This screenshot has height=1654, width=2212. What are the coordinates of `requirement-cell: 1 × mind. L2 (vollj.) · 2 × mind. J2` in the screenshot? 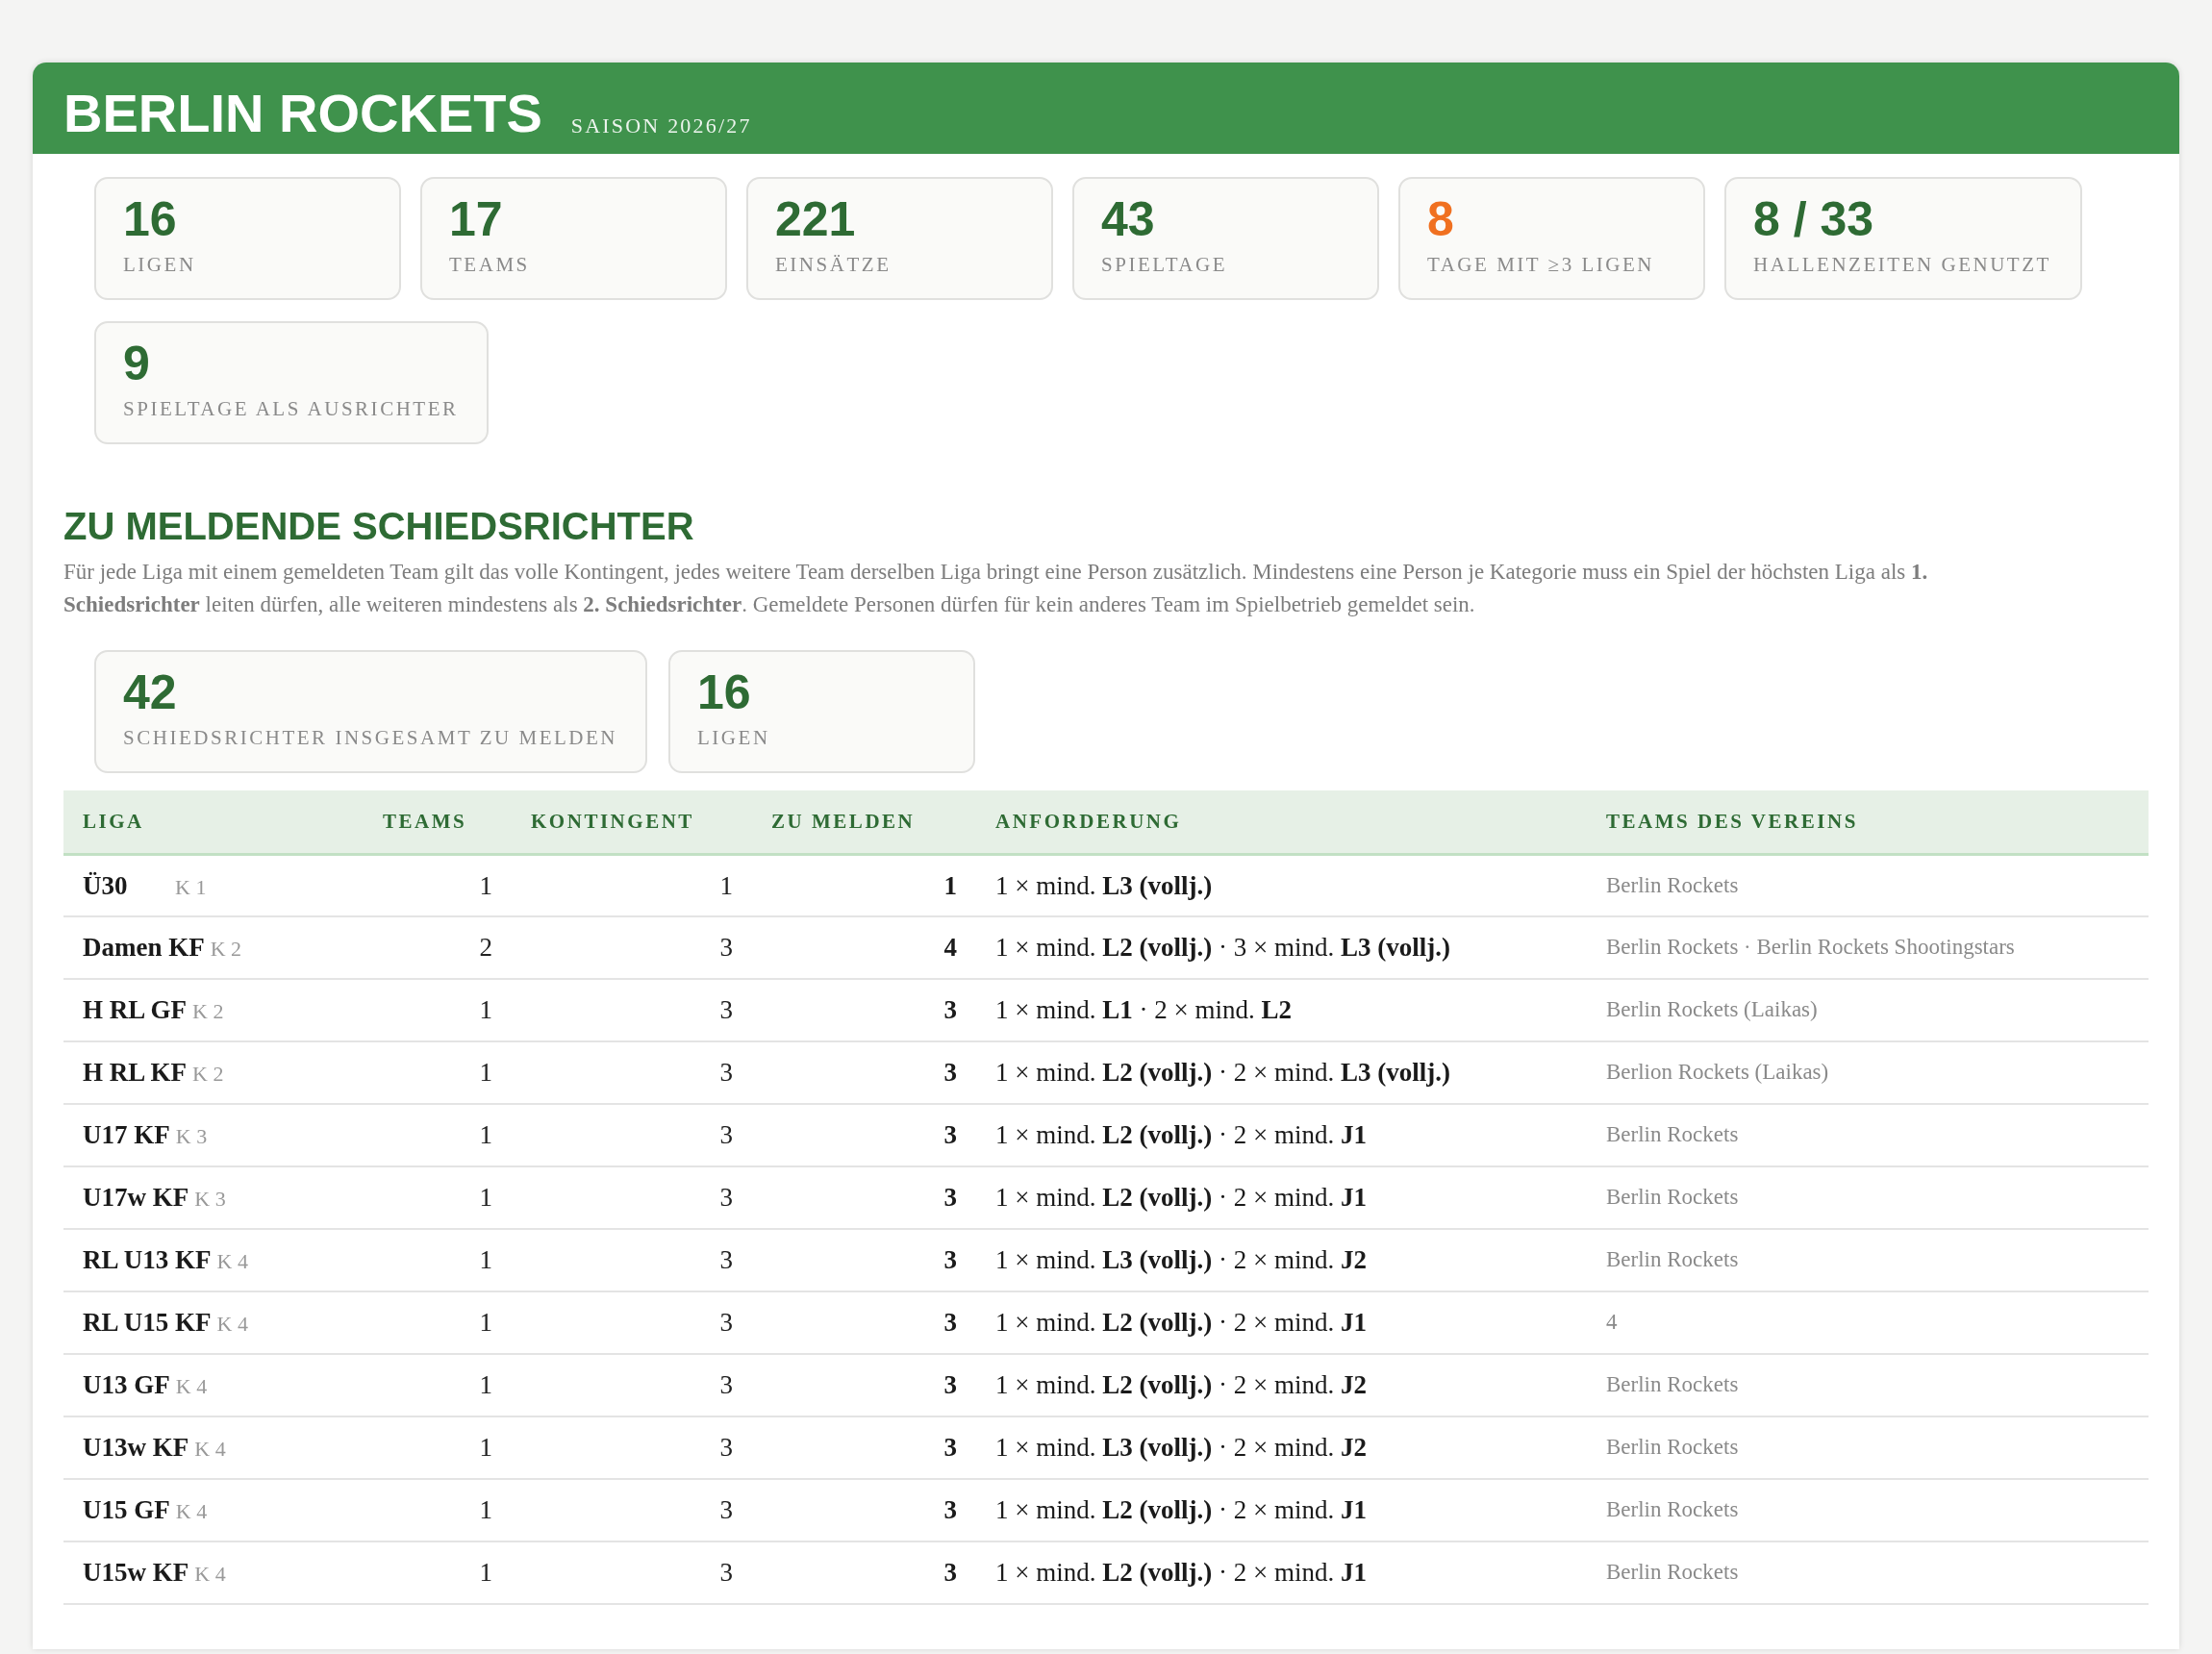 It's located at (1281, 1385).